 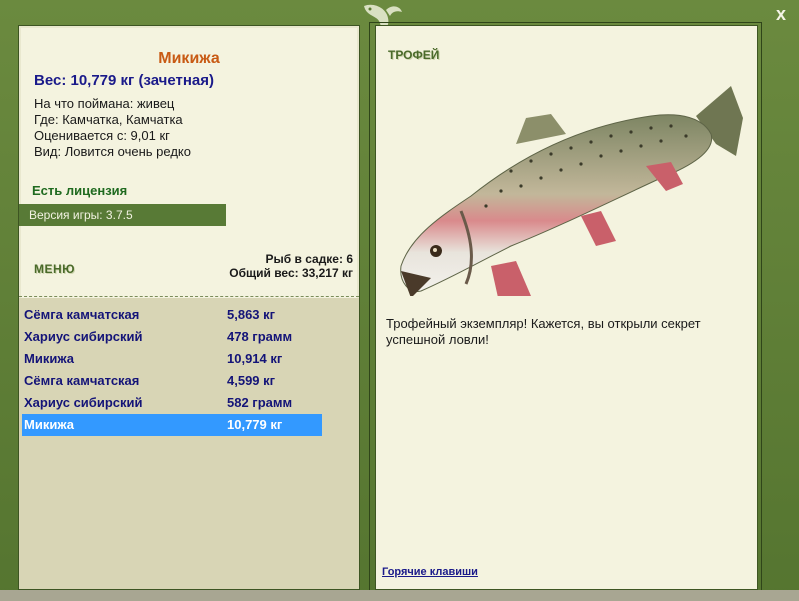 I want to click on fish-name: Микижа, so click(x=189, y=58).